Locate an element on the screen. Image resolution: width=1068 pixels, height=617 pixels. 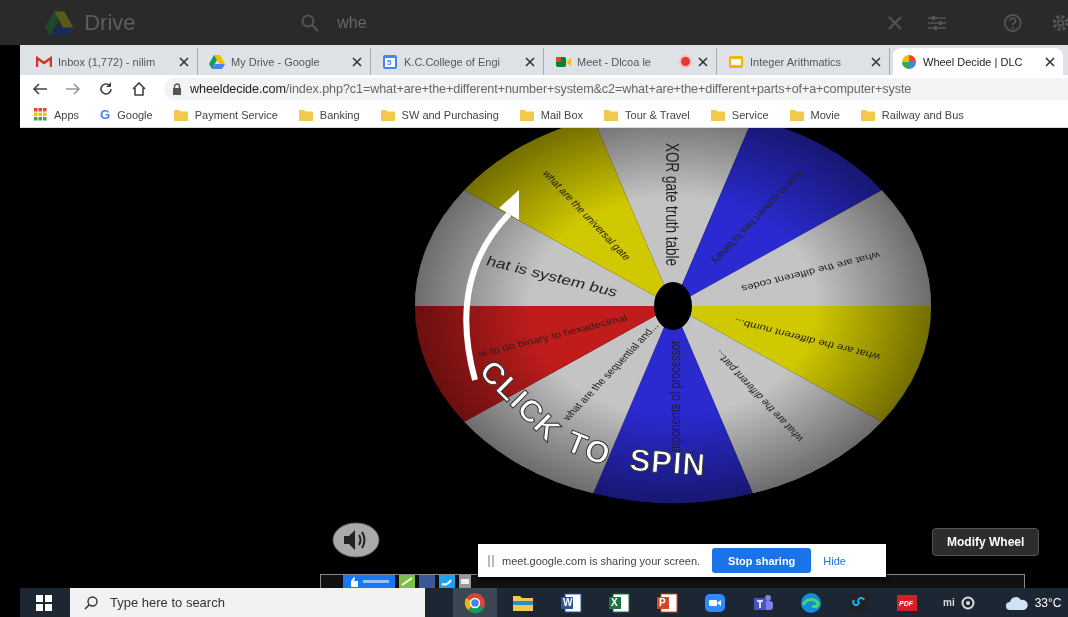
sliders-icon is located at coordinates (936, 22).